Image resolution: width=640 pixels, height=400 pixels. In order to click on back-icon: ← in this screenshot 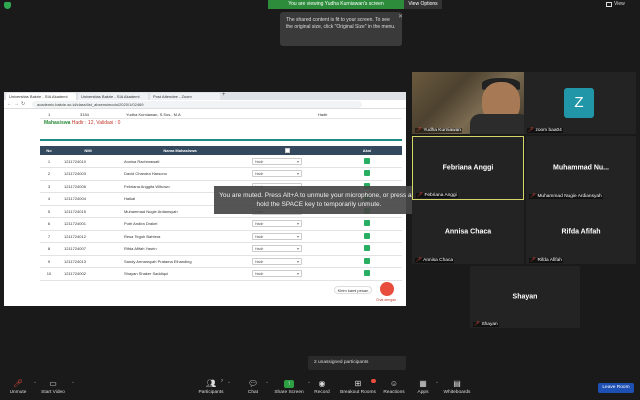, I will do `click(9, 104)`.